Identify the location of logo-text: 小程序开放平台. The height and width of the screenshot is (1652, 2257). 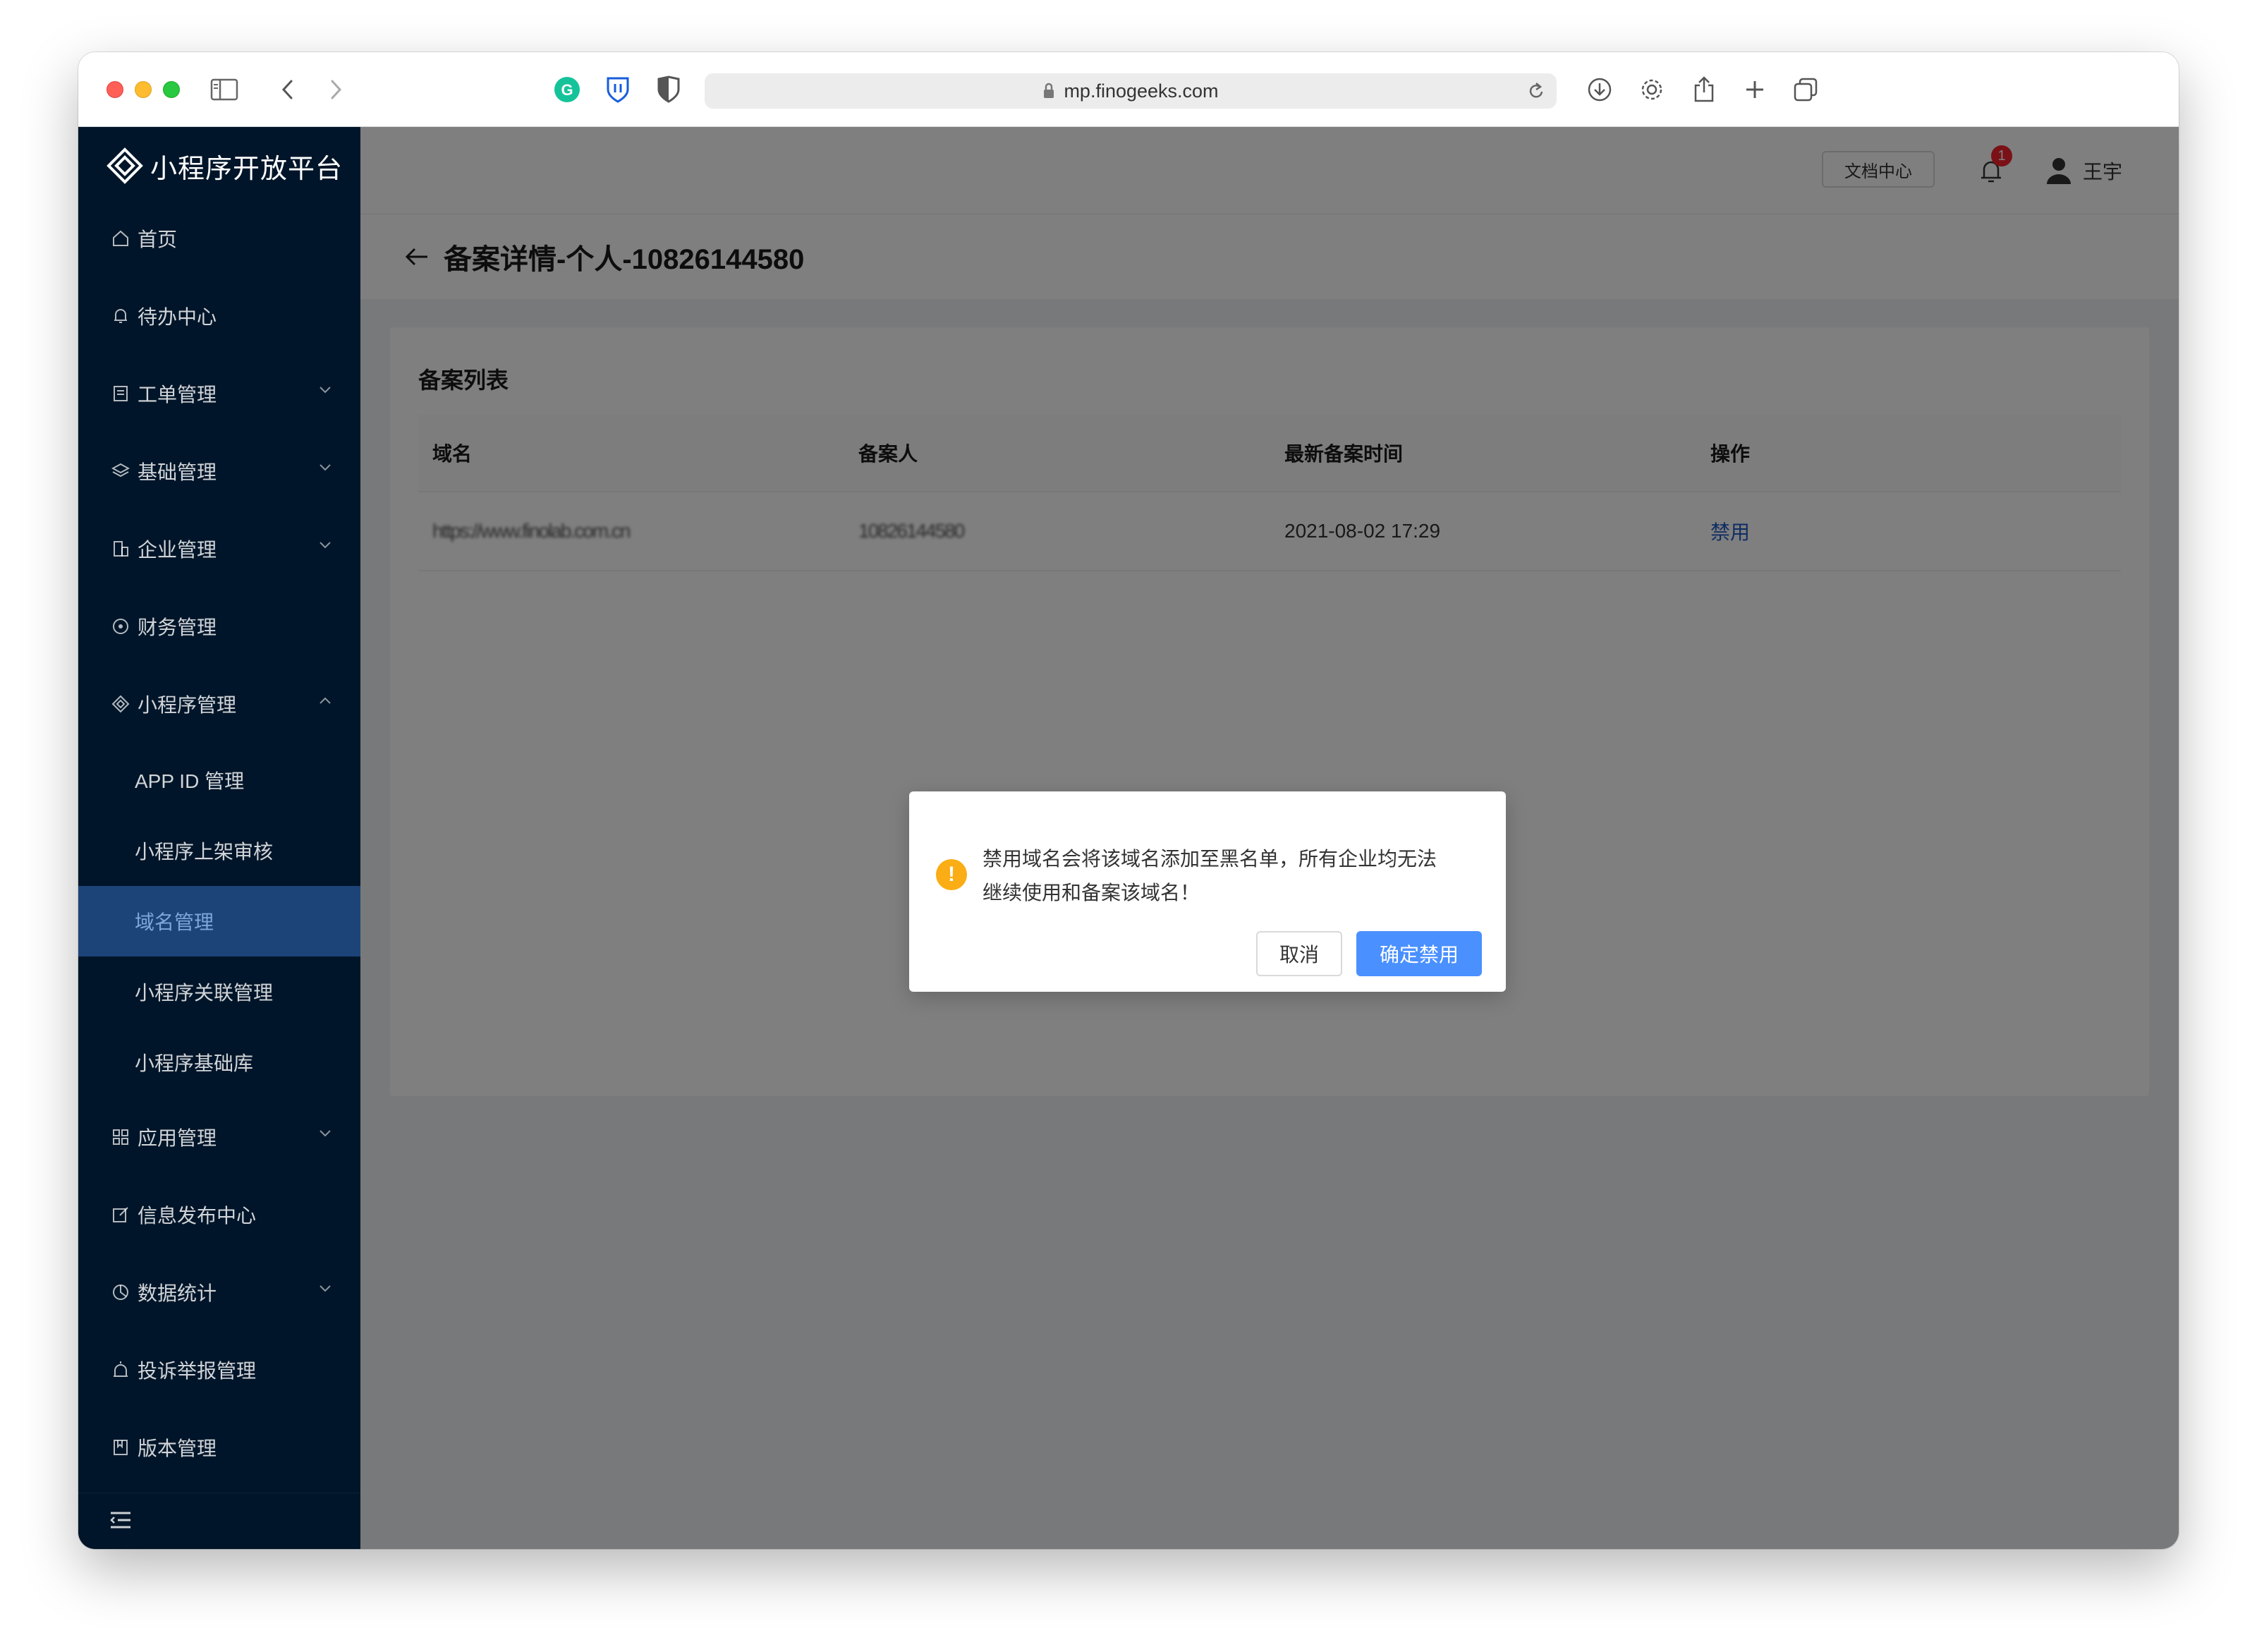
(246, 169).